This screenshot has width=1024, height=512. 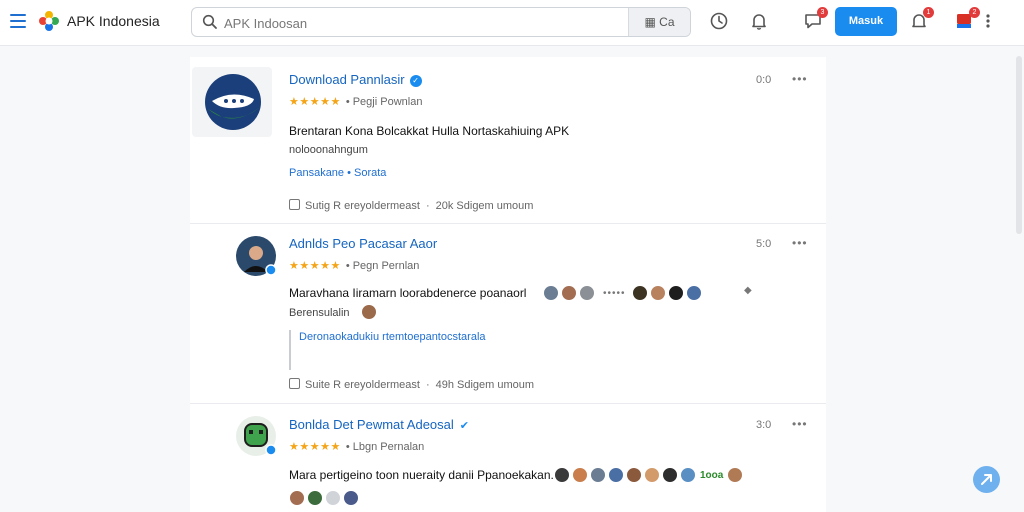 I want to click on ellipsis-icon: •••••, so click(x=614, y=293).